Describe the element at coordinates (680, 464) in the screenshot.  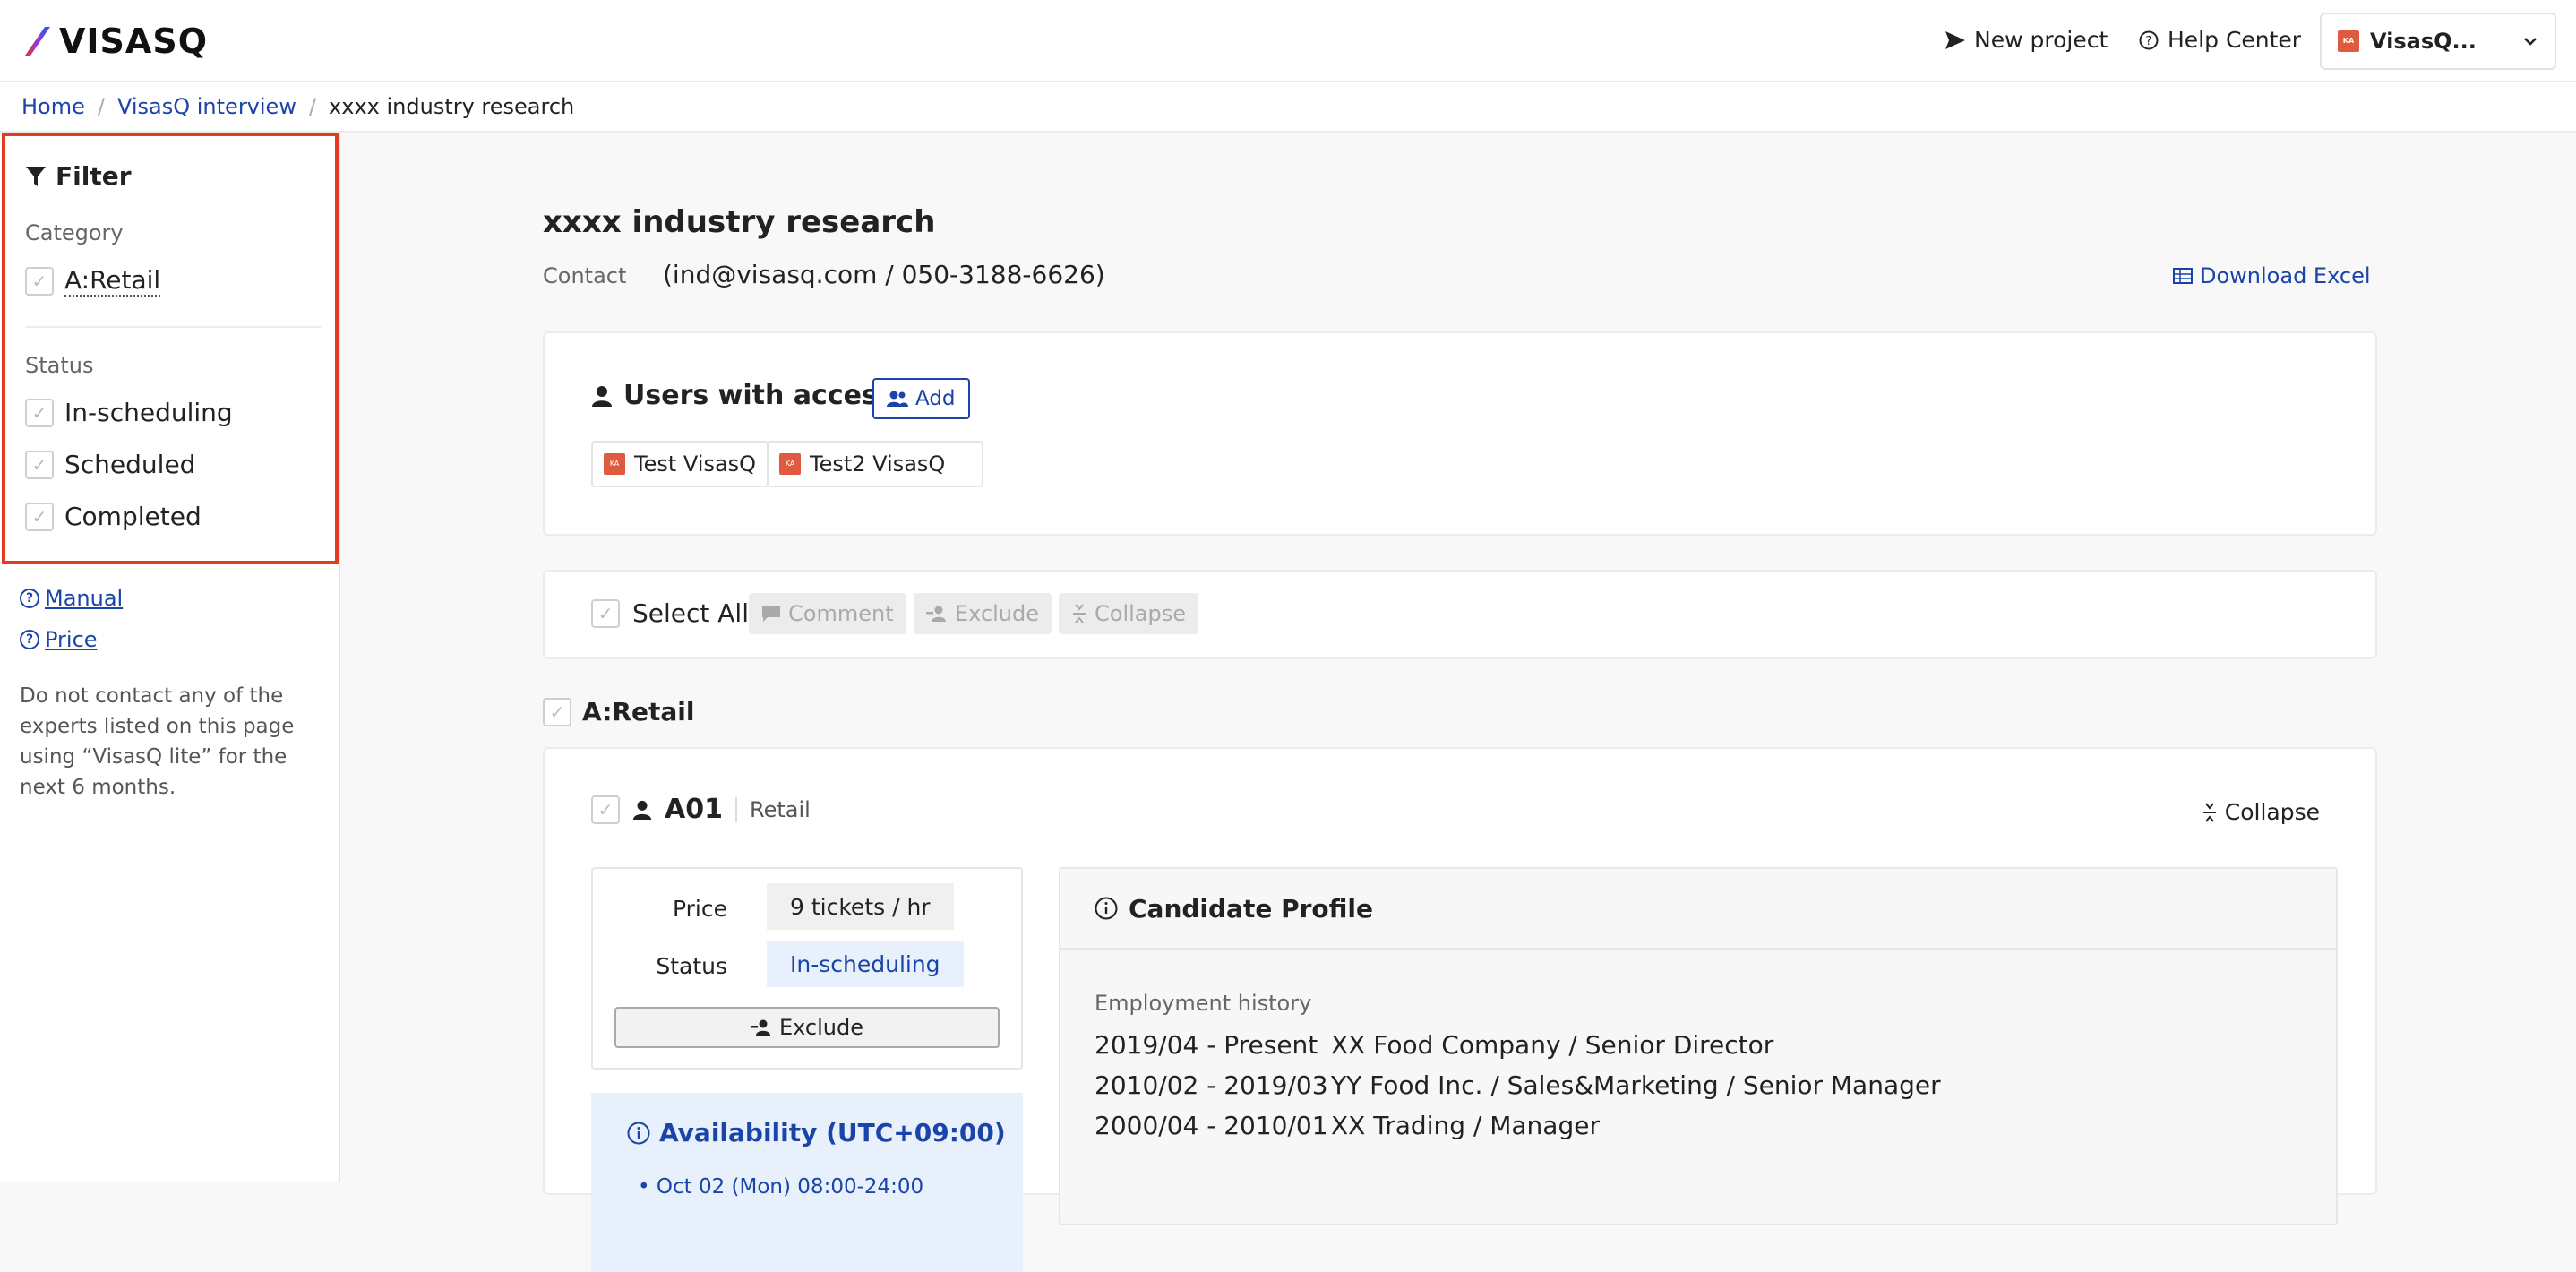
I see `user-chip: KA Test VisasQ` at that location.